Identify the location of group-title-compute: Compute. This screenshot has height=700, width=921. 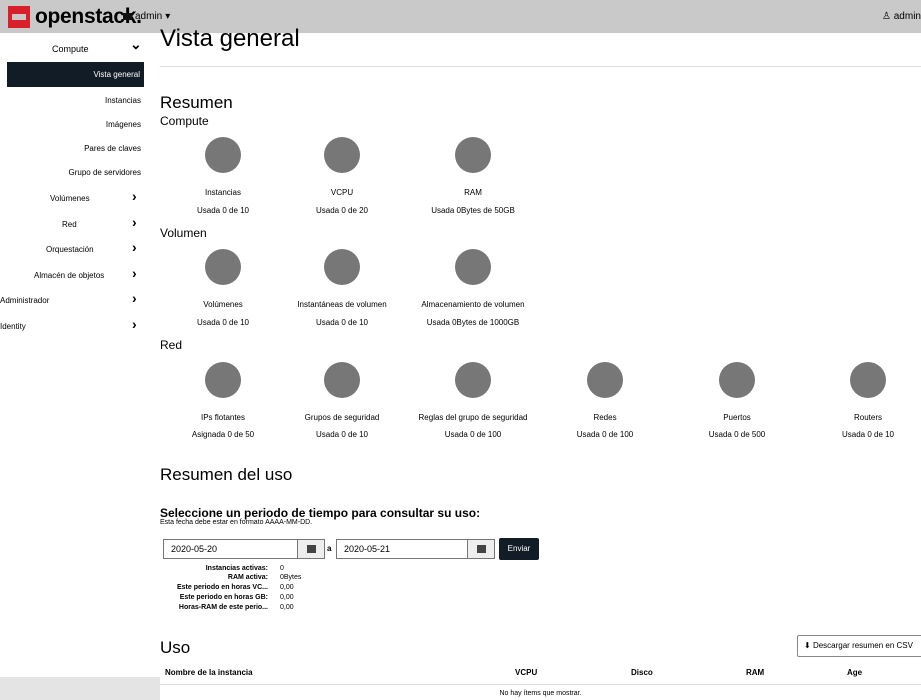
(184, 121).